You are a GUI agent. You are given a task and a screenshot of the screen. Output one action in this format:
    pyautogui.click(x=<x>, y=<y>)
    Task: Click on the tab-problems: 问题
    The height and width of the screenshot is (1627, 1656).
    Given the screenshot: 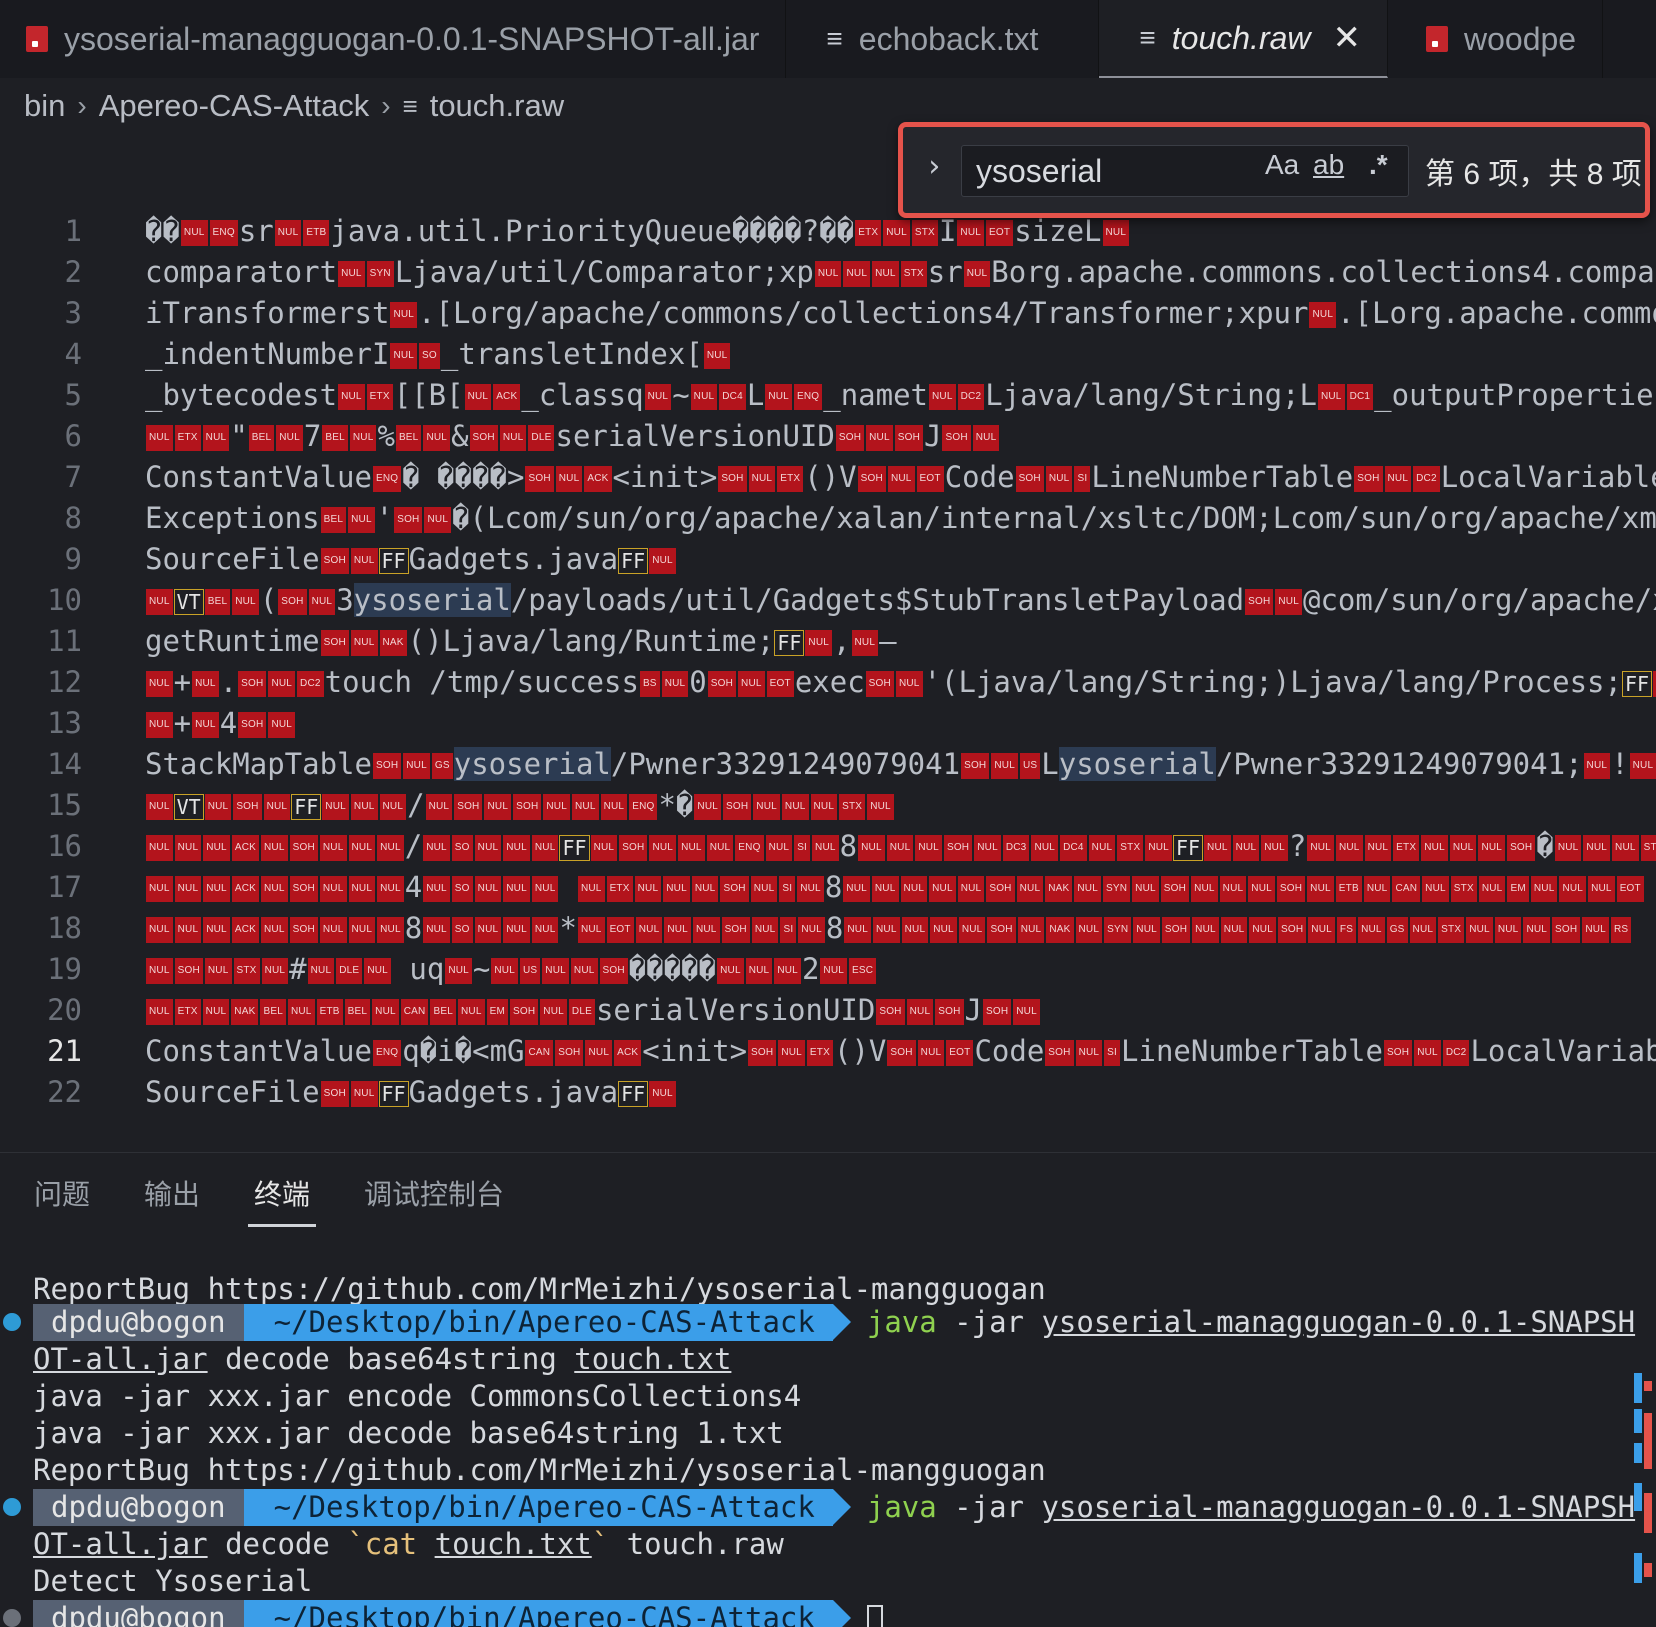 What is the action you would take?
    pyautogui.click(x=62, y=1193)
    